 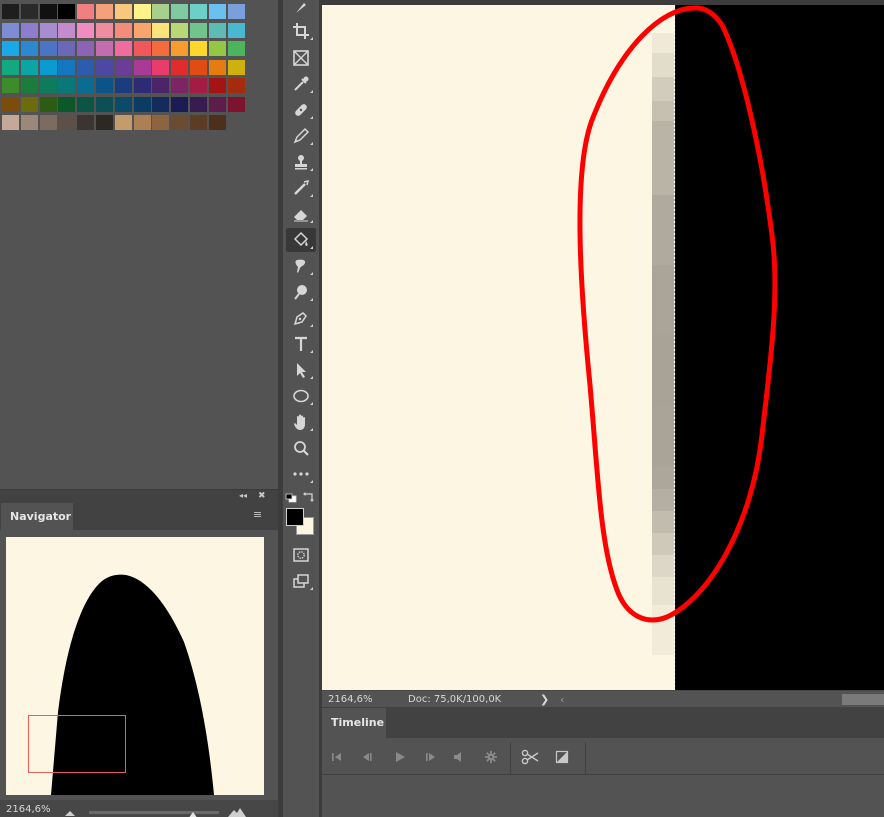 What do you see at coordinates (301, 448) in the screenshot?
I see `tool-zoom` at bounding box center [301, 448].